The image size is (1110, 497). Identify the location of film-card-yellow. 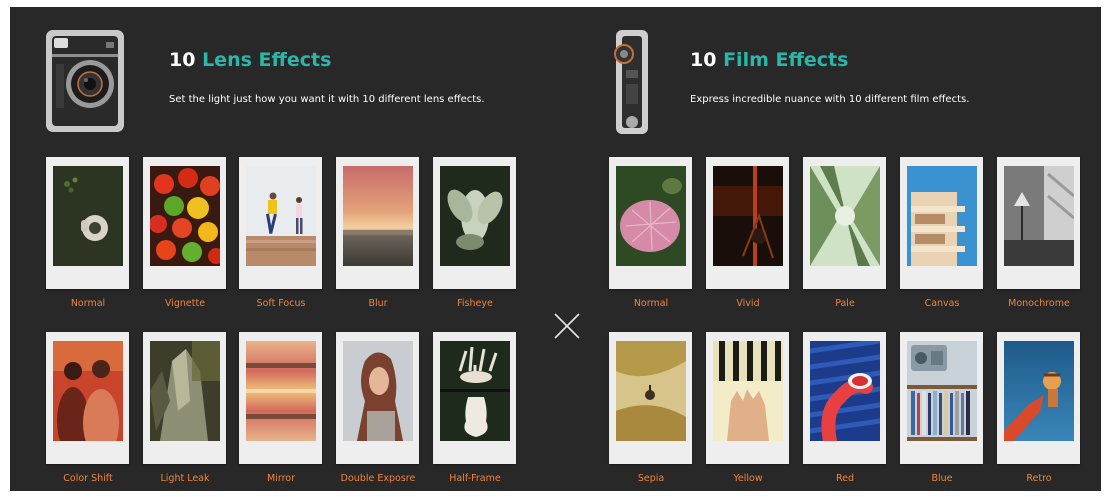
(747, 398).